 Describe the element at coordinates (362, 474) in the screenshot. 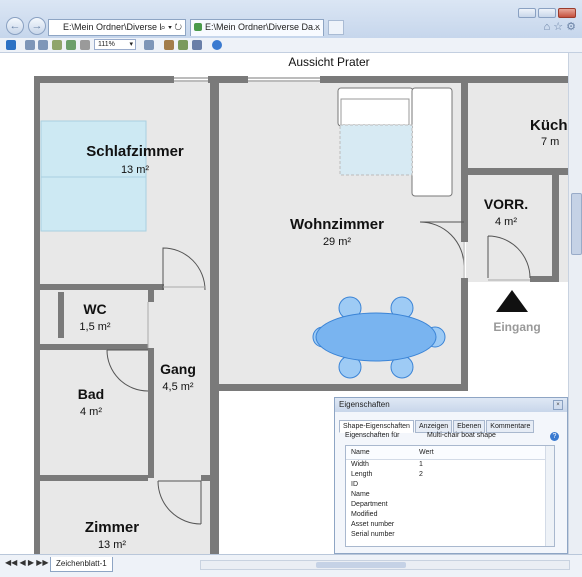

I see `property-name: Length` at that location.